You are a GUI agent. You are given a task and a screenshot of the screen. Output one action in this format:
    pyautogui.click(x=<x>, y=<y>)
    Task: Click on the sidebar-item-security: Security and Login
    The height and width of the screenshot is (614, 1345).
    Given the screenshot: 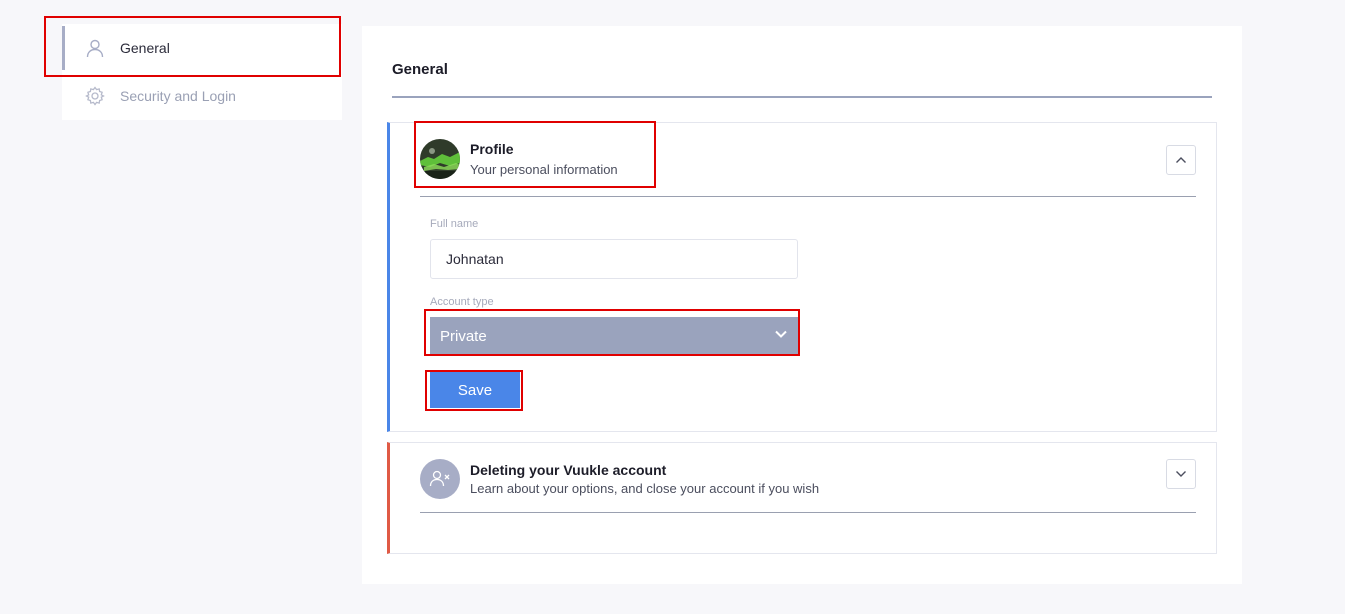 What is the action you would take?
    pyautogui.click(x=202, y=96)
    